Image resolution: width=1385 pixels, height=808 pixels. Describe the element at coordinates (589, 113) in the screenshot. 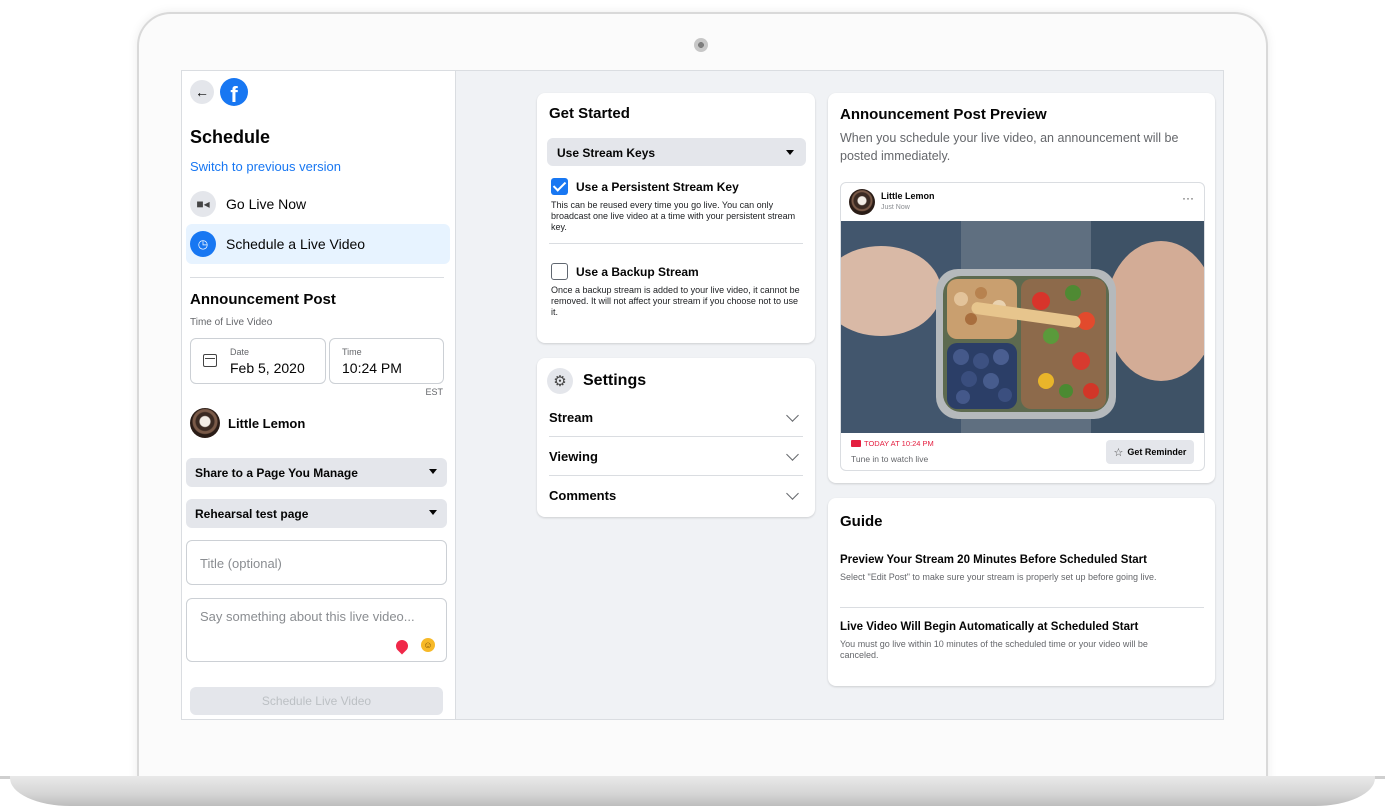

I see `card-title: Get Started` at that location.